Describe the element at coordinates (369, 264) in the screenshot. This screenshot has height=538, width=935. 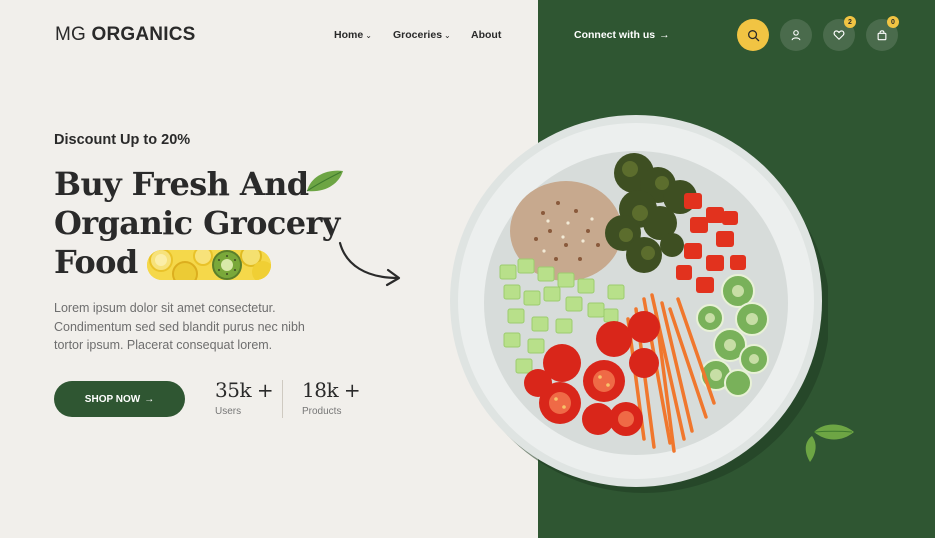
I see `curved-arrow-icon` at that location.